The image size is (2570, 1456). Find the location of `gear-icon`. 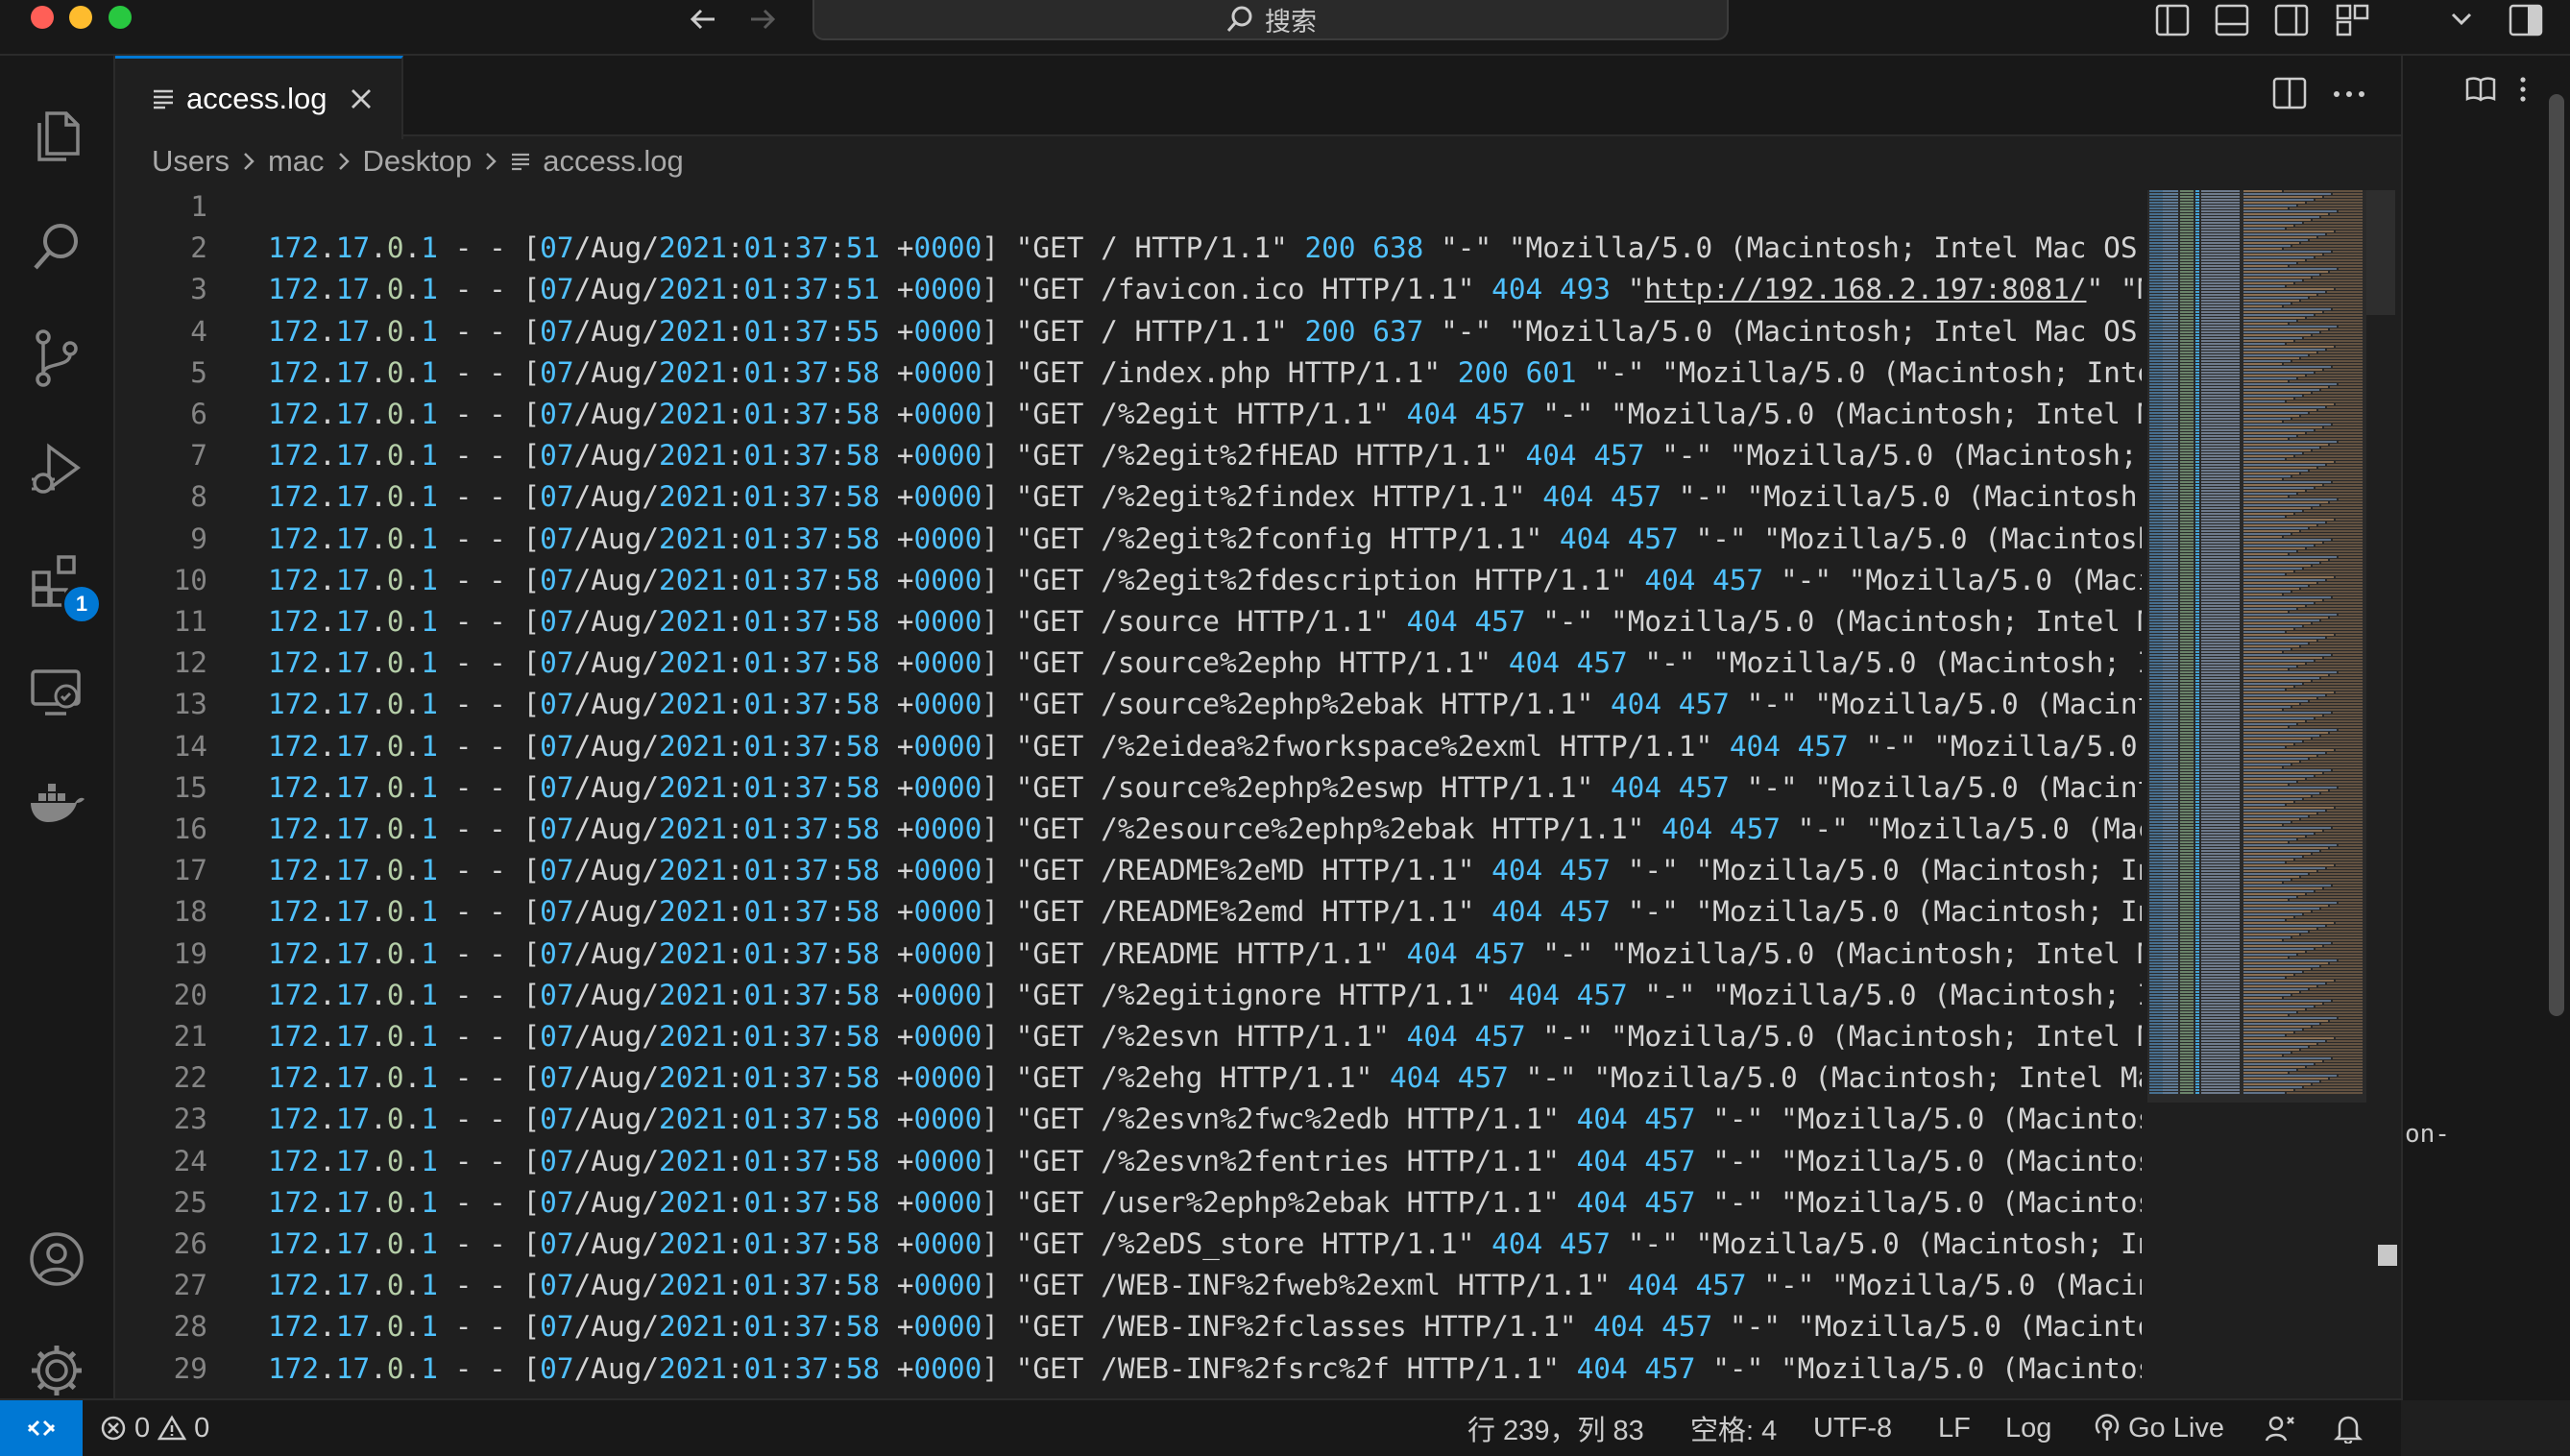

gear-icon is located at coordinates (57, 1370).